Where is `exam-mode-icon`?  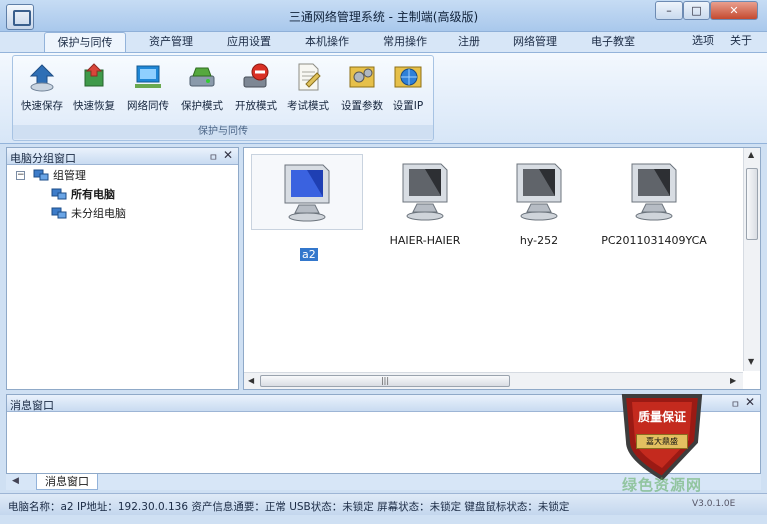 exam-mode-icon is located at coordinates (309, 77).